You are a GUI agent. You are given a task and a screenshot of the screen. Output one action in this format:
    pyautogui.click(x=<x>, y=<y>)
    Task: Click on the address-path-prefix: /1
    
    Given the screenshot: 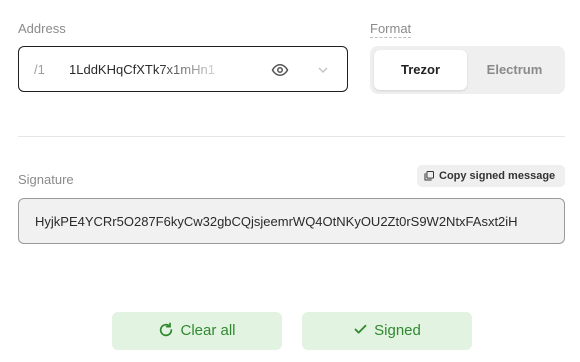 What is the action you would take?
    pyautogui.click(x=39, y=69)
    